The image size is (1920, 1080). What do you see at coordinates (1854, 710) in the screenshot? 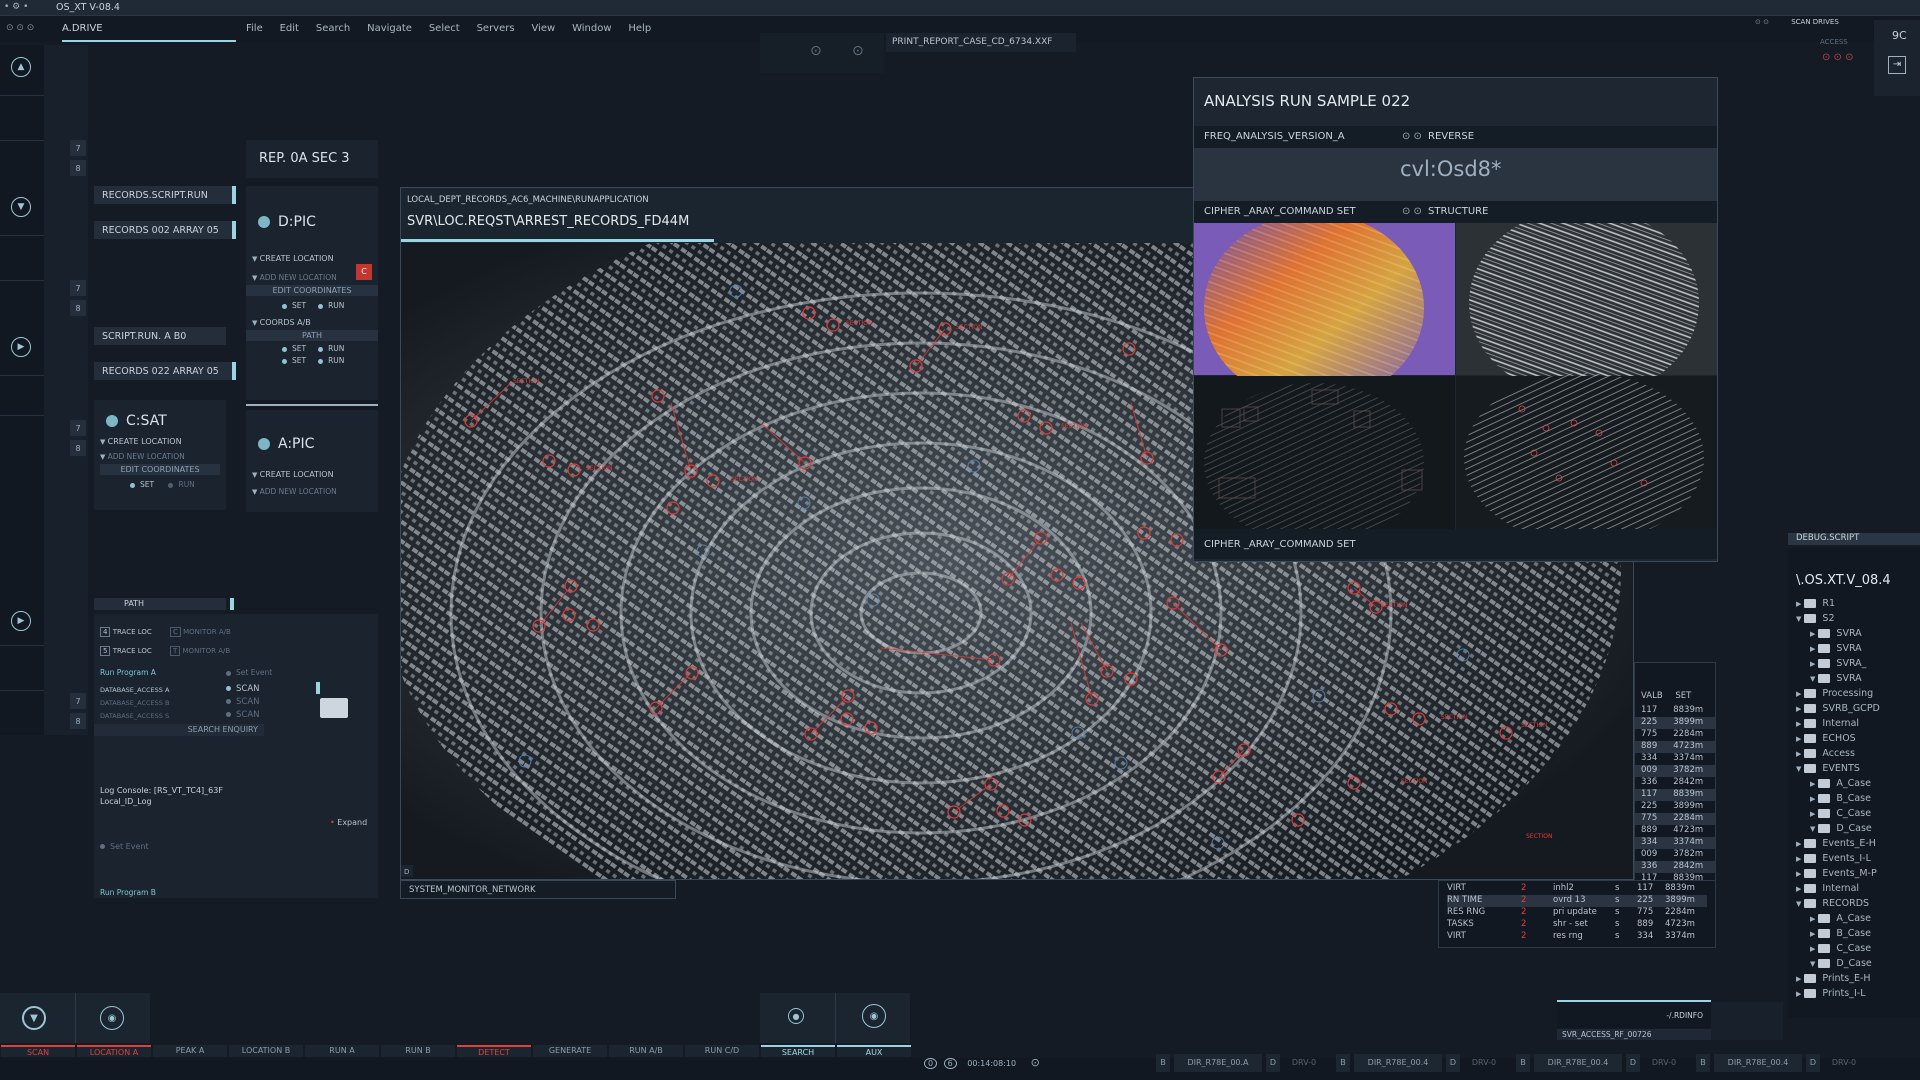
I see `tree-item: ▶ SVRB_GCPD` at bounding box center [1854, 710].